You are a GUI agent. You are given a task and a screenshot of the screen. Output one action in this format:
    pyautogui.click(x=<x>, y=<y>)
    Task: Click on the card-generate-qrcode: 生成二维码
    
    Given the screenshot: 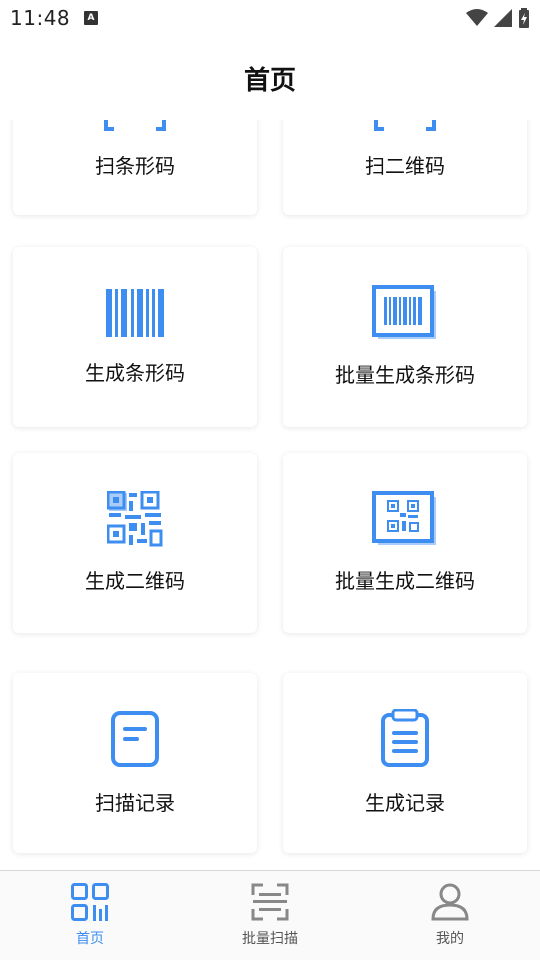 What is the action you would take?
    pyautogui.click(x=135, y=543)
    